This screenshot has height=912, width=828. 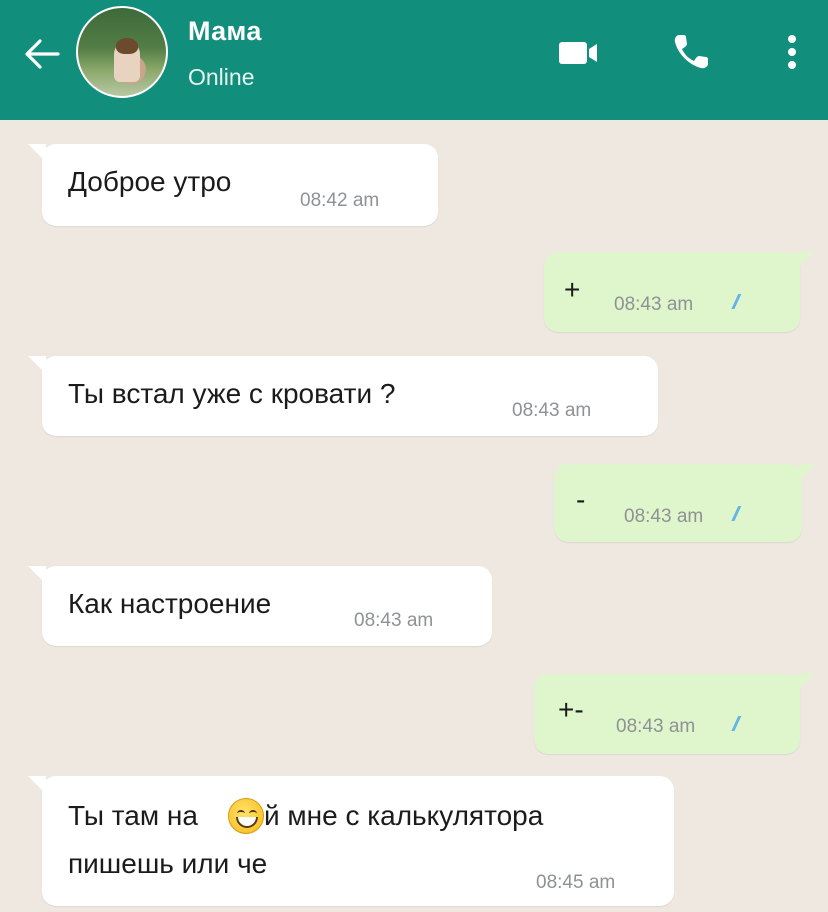 I want to click on video-camera-icon, so click(x=578, y=53).